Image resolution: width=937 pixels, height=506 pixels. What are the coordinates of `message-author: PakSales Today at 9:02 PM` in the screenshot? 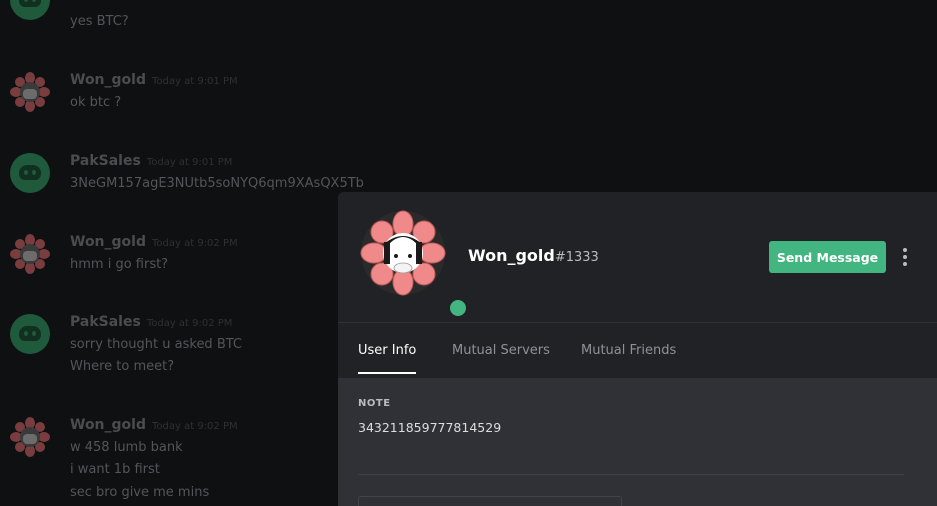 It's located at (151, 322).